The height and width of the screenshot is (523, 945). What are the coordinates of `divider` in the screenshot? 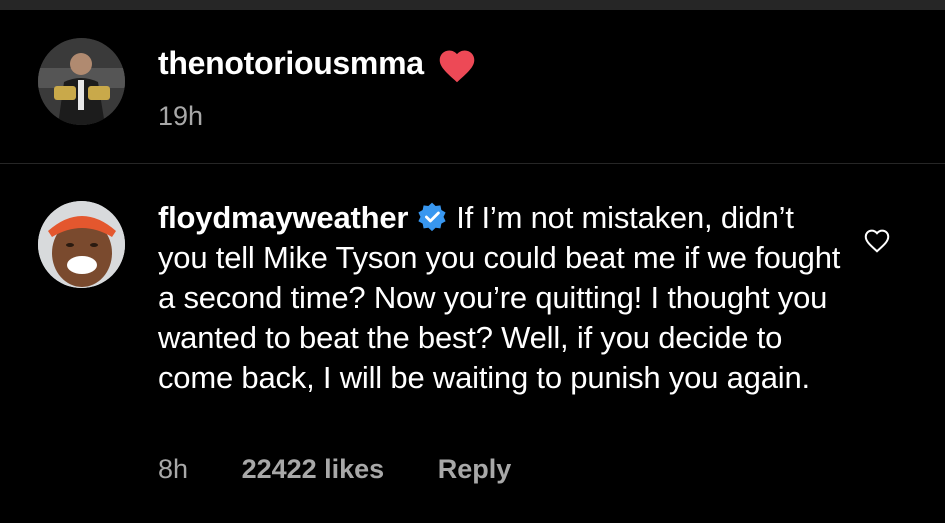 It's located at (472, 163).